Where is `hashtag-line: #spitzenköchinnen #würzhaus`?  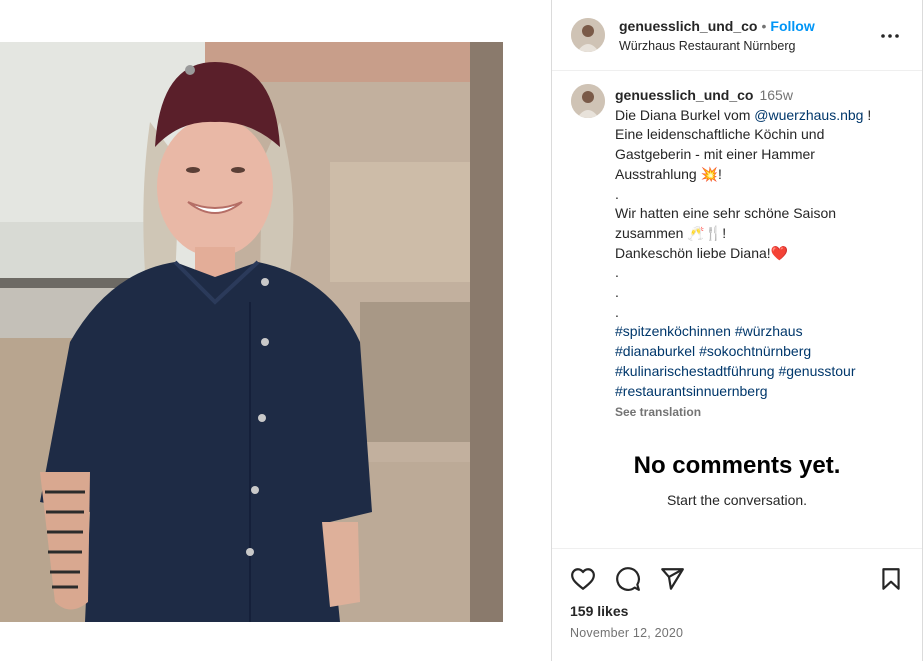 hashtag-line: #spitzenköchinnen #würzhaus is located at coordinates (760, 332).